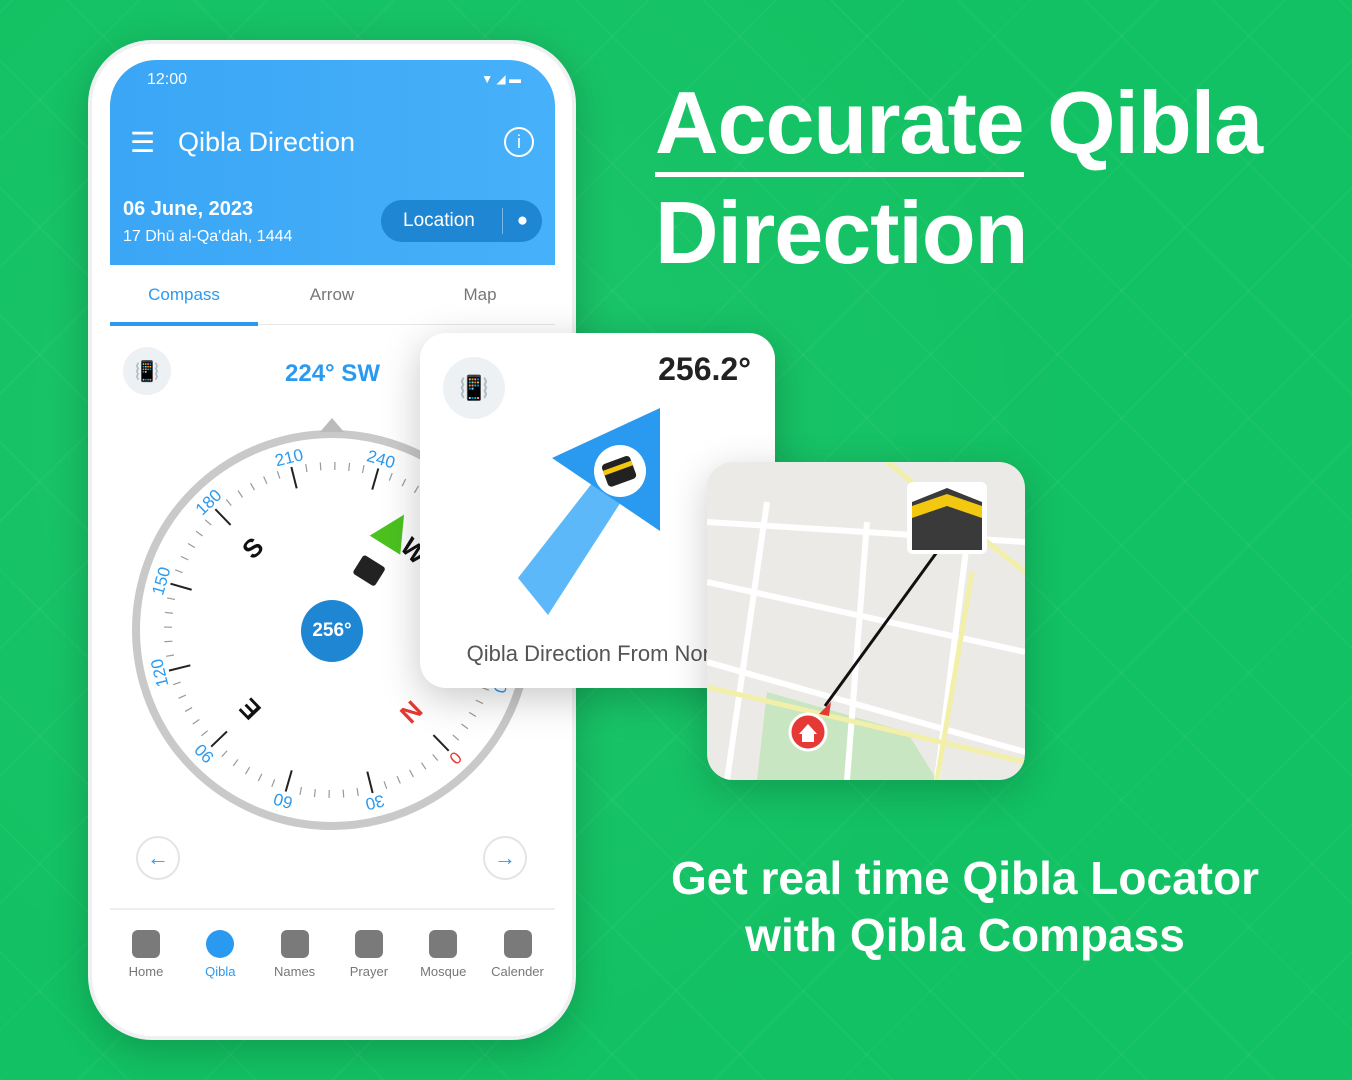  I want to click on date-gregorian: 06 June, 2023, so click(188, 209).